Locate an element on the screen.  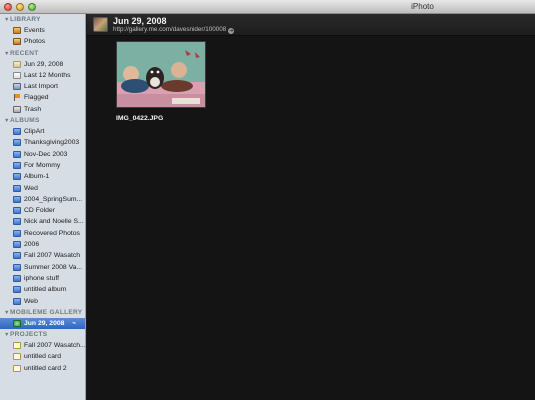
sidebar-item-recent-event: Jun 29, 2008 is located at coordinates (42, 64).